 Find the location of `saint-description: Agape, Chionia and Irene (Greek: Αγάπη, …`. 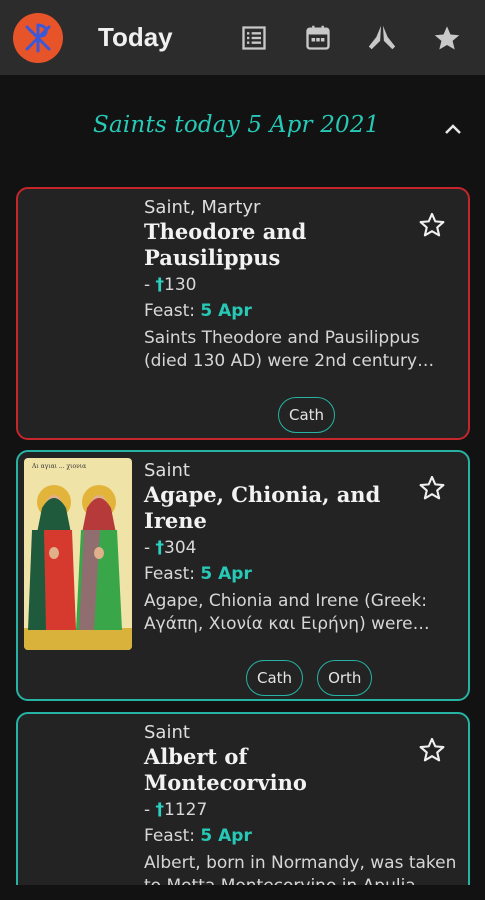

saint-description: Agape, Chionia and Irene (Greek: Αγάπη, … is located at coordinates (286, 612).